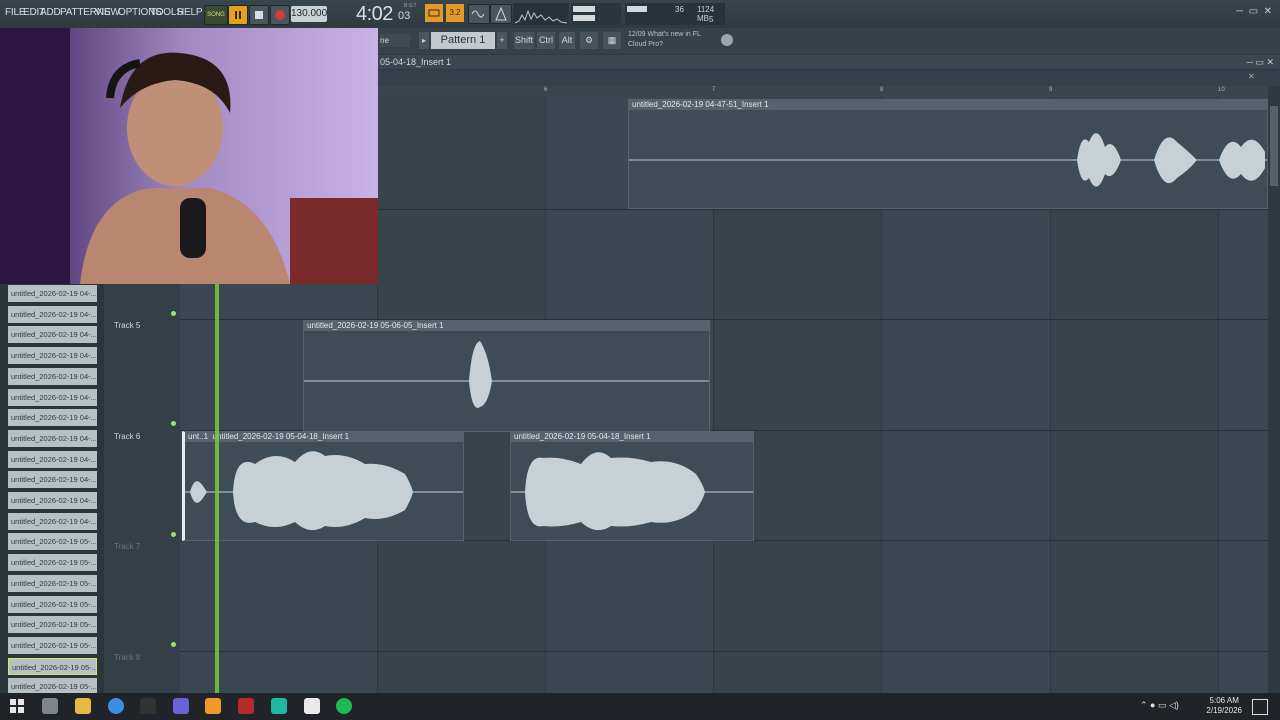 The height and width of the screenshot is (720, 1280). What do you see at coordinates (711, 19) in the screenshot?
I see `polyphony-value: 5` at bounding box center [711, 19].